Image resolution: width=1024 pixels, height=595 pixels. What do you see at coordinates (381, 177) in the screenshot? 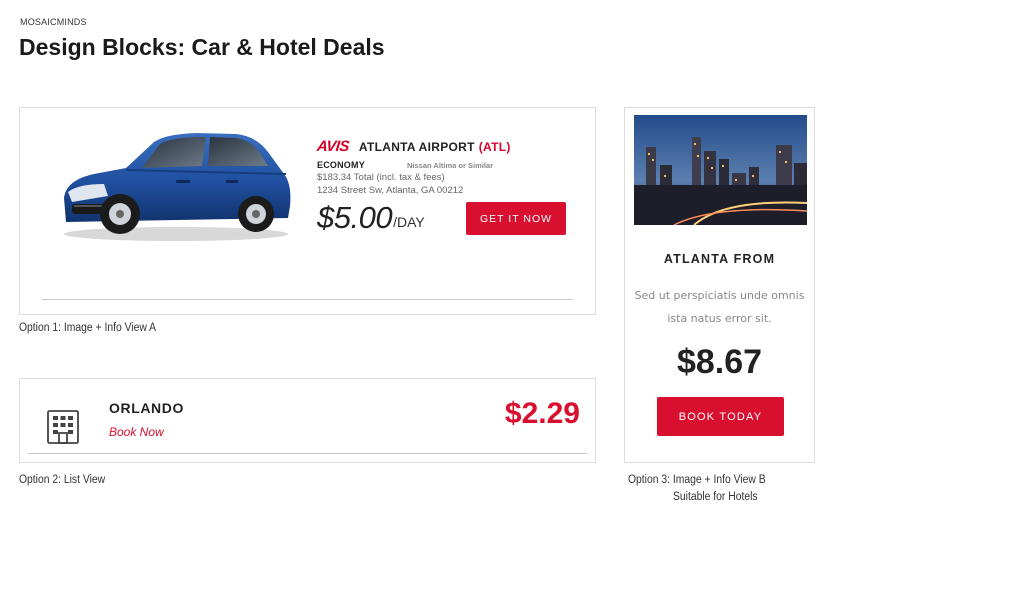
I see `car-total-price: $183.34 Total (incl. tax & fees)` at bounding box center [381, 177].